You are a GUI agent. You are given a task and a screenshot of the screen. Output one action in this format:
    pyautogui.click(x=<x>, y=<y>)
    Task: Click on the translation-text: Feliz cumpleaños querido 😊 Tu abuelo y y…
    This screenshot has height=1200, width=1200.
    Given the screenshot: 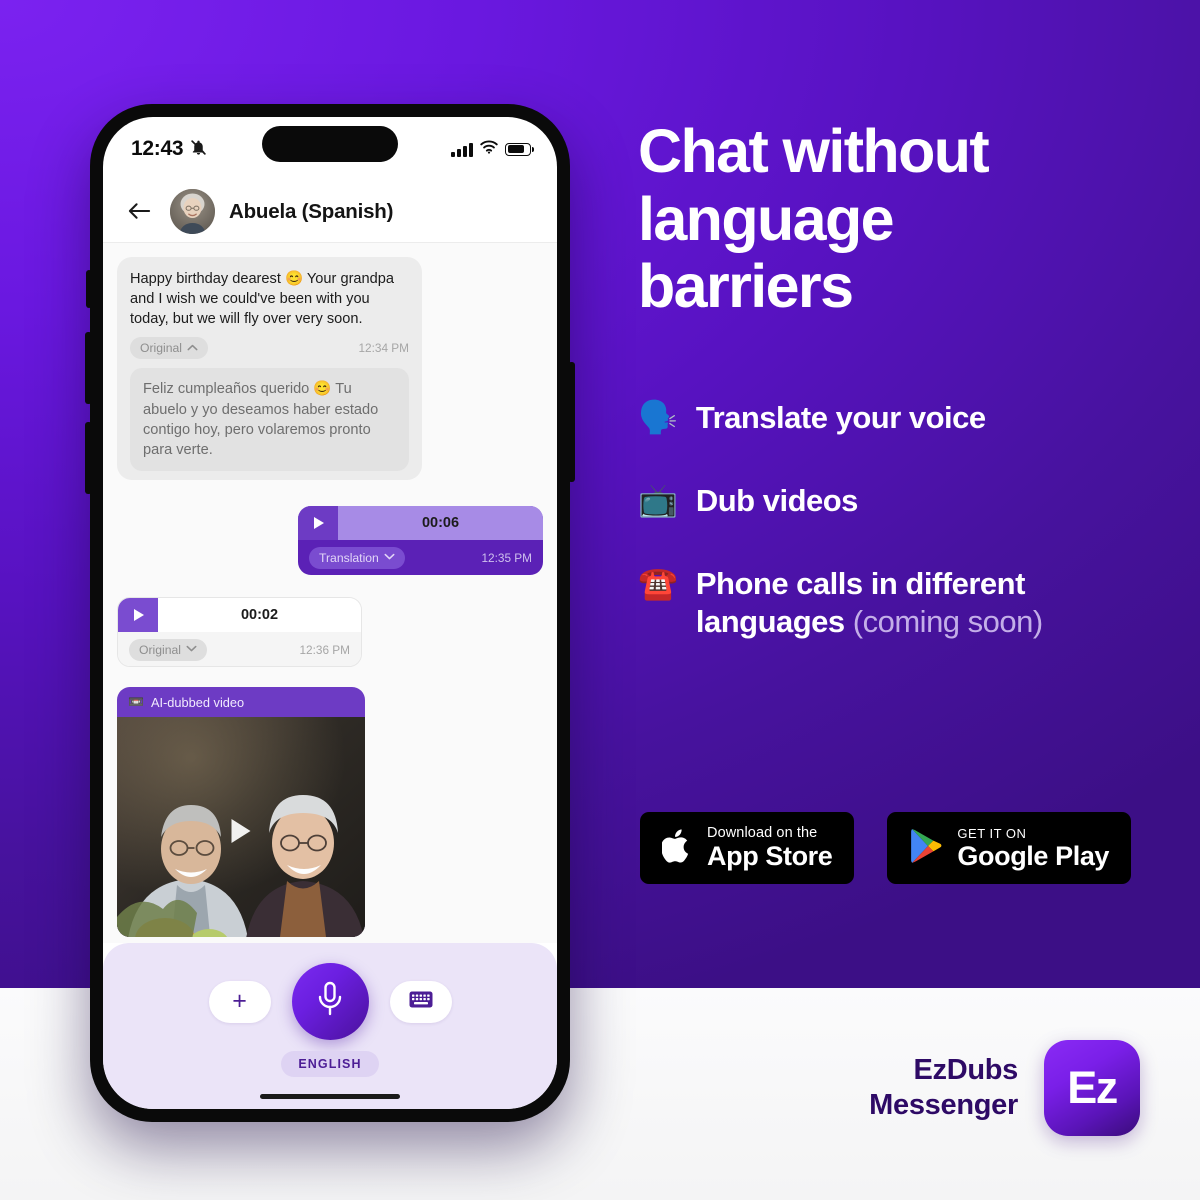 What is the action you would take?
    pyautogui.click(x=261, y=419)
    